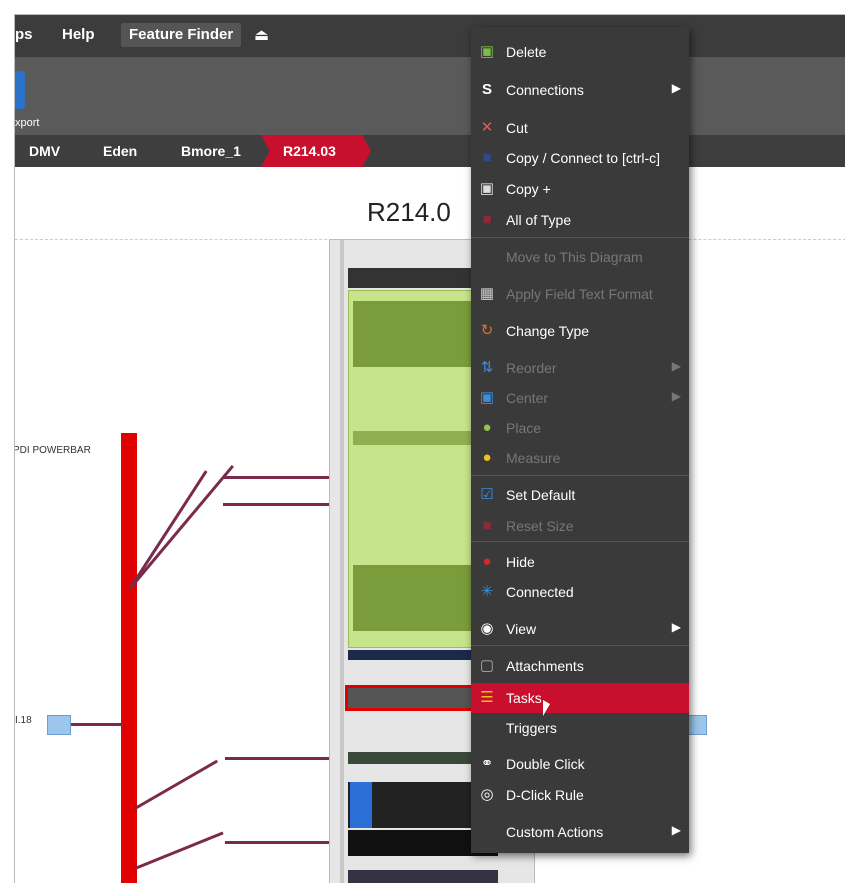 The width and height of the screenshot is (845, 888). I want to click on menu-item-set-default: ☑ Set Default, so click(580, 495).